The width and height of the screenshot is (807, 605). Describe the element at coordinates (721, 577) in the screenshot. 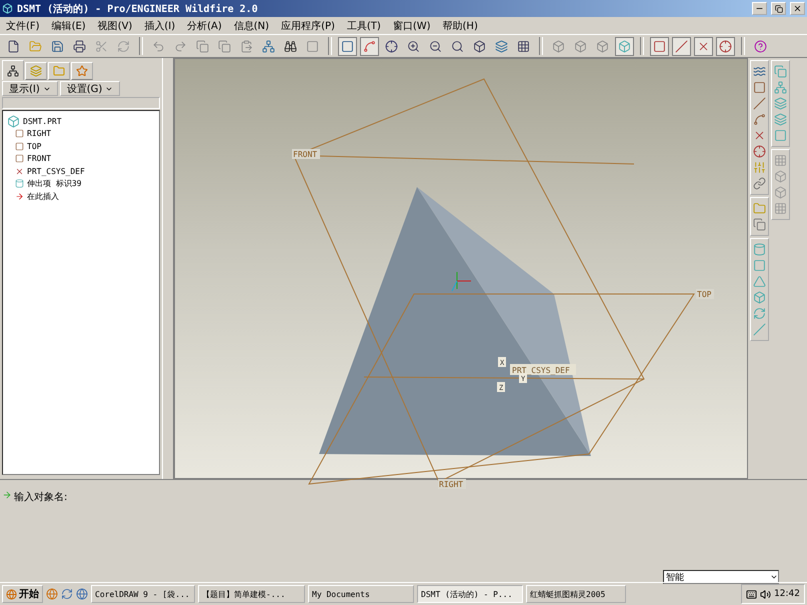

I see `input-method-field: 智能` at that location.